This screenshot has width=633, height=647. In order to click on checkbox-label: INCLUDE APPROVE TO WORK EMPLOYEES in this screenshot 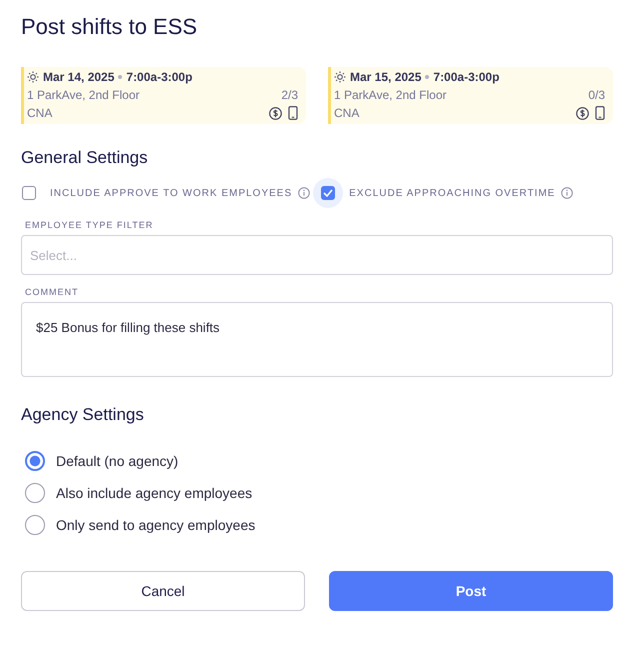, I will do `click(171, 193)`.